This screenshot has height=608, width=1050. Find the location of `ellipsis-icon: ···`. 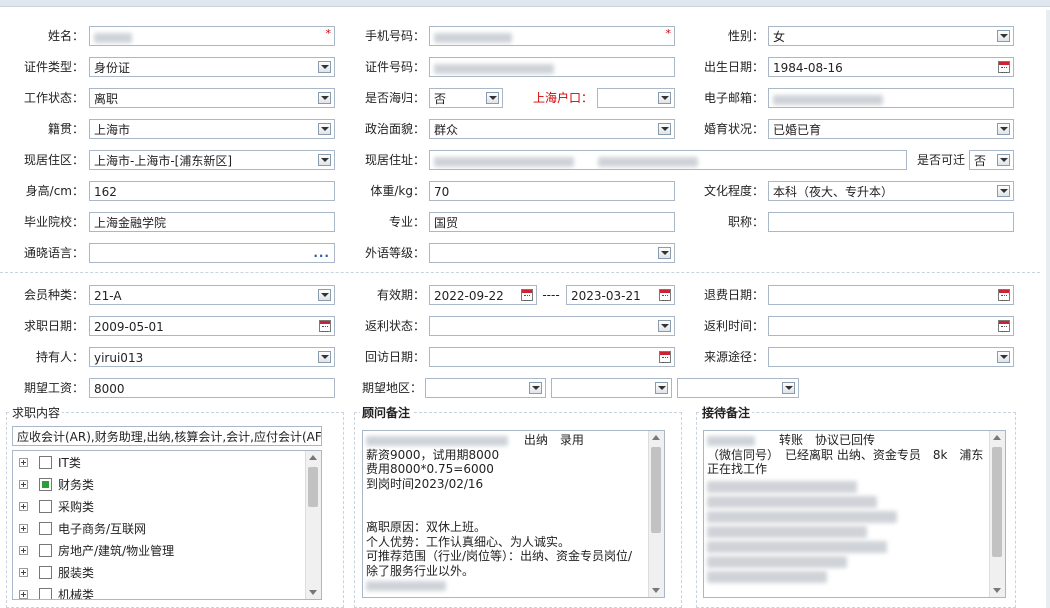

ellipsis-icon: ··· is located at coordinates (321, 254).